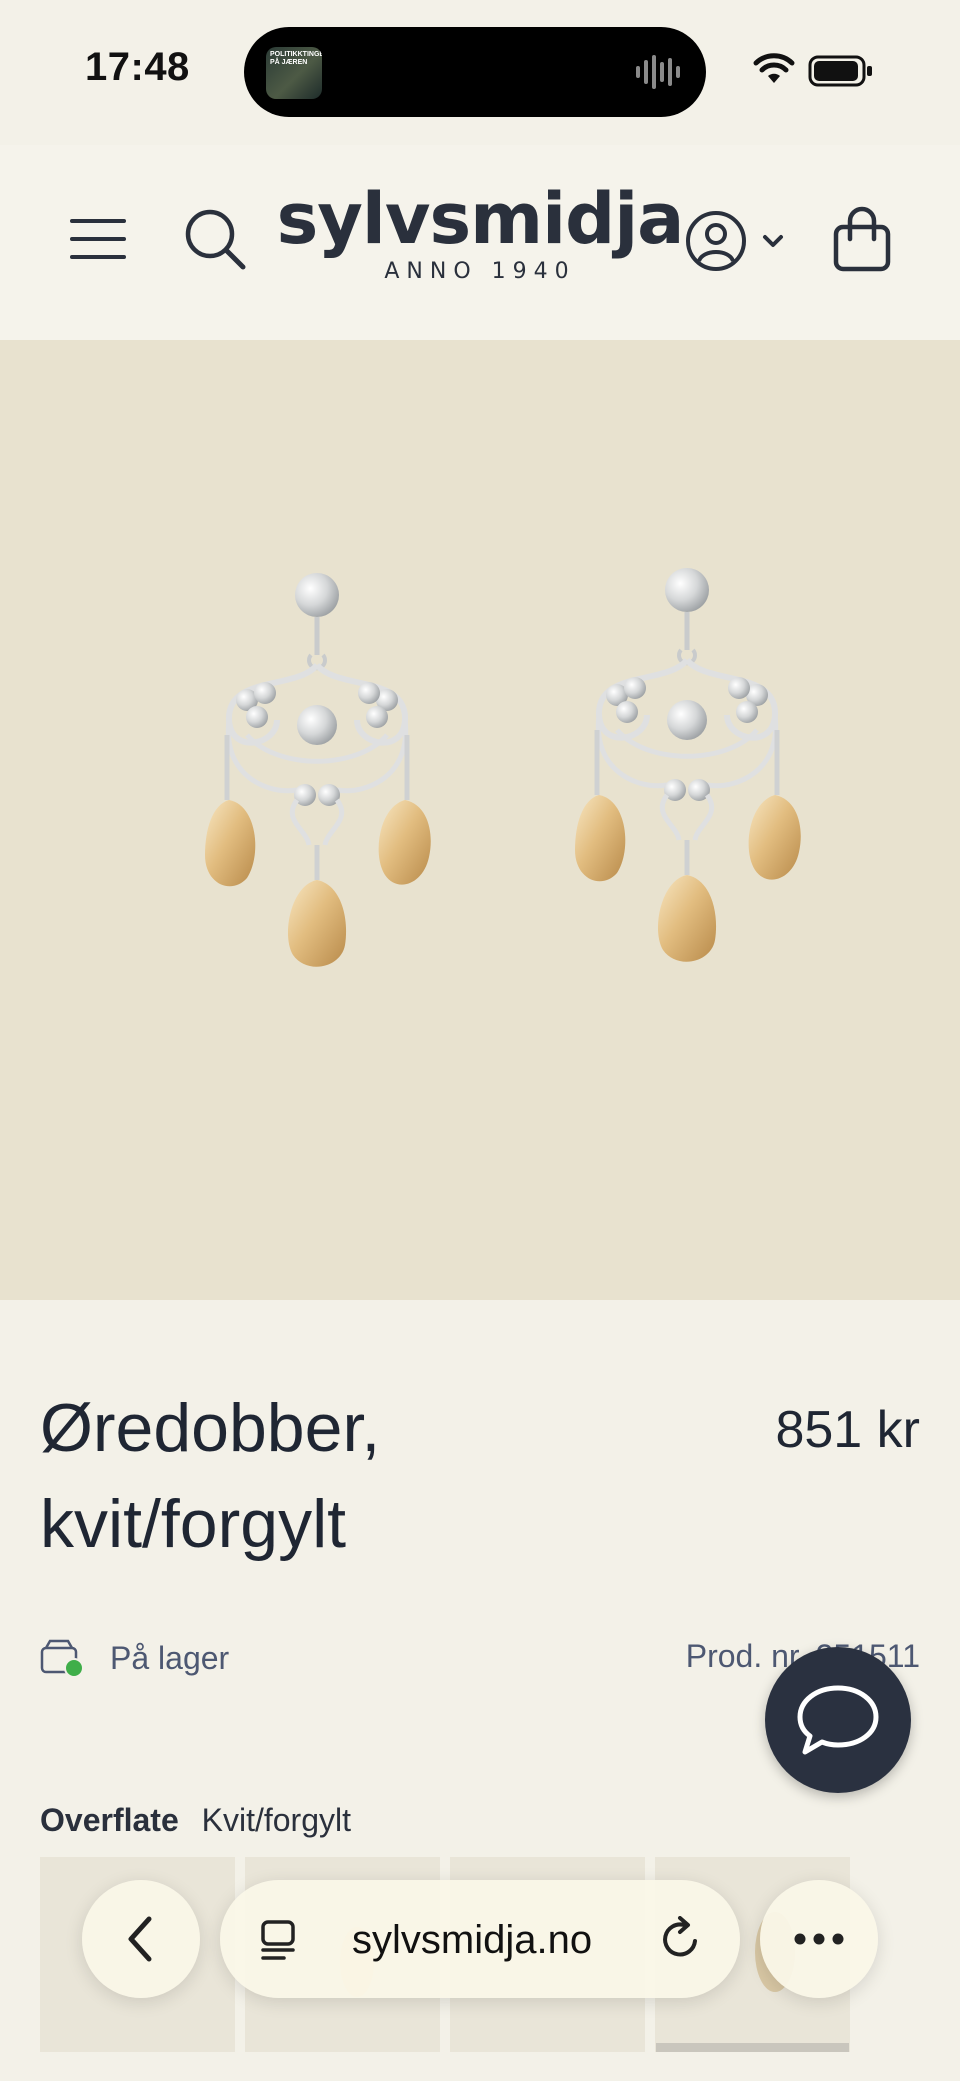 This screenshot has height=2081, width=960. What do you see at coordinates (210, 1428) in the screenshot?
I see `product-title-line-1: Øredobber,` at bounding box center [210, 1428].